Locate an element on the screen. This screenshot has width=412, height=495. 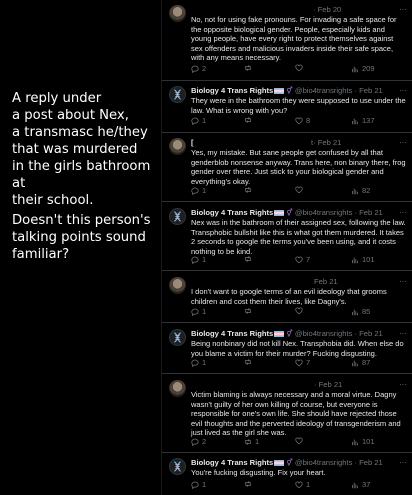
views-button: 137 is located at coordinates (363, 120).